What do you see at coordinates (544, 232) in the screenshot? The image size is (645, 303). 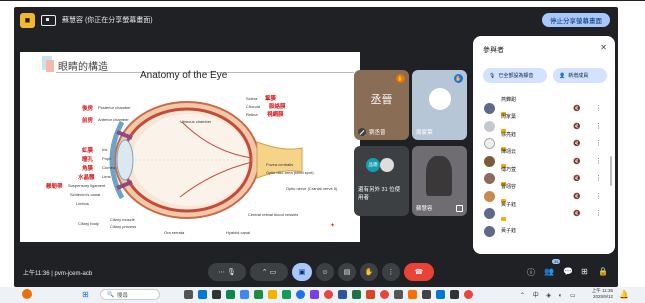 I see `list-item: 黃子鈺` at bounding box center [544, 232].